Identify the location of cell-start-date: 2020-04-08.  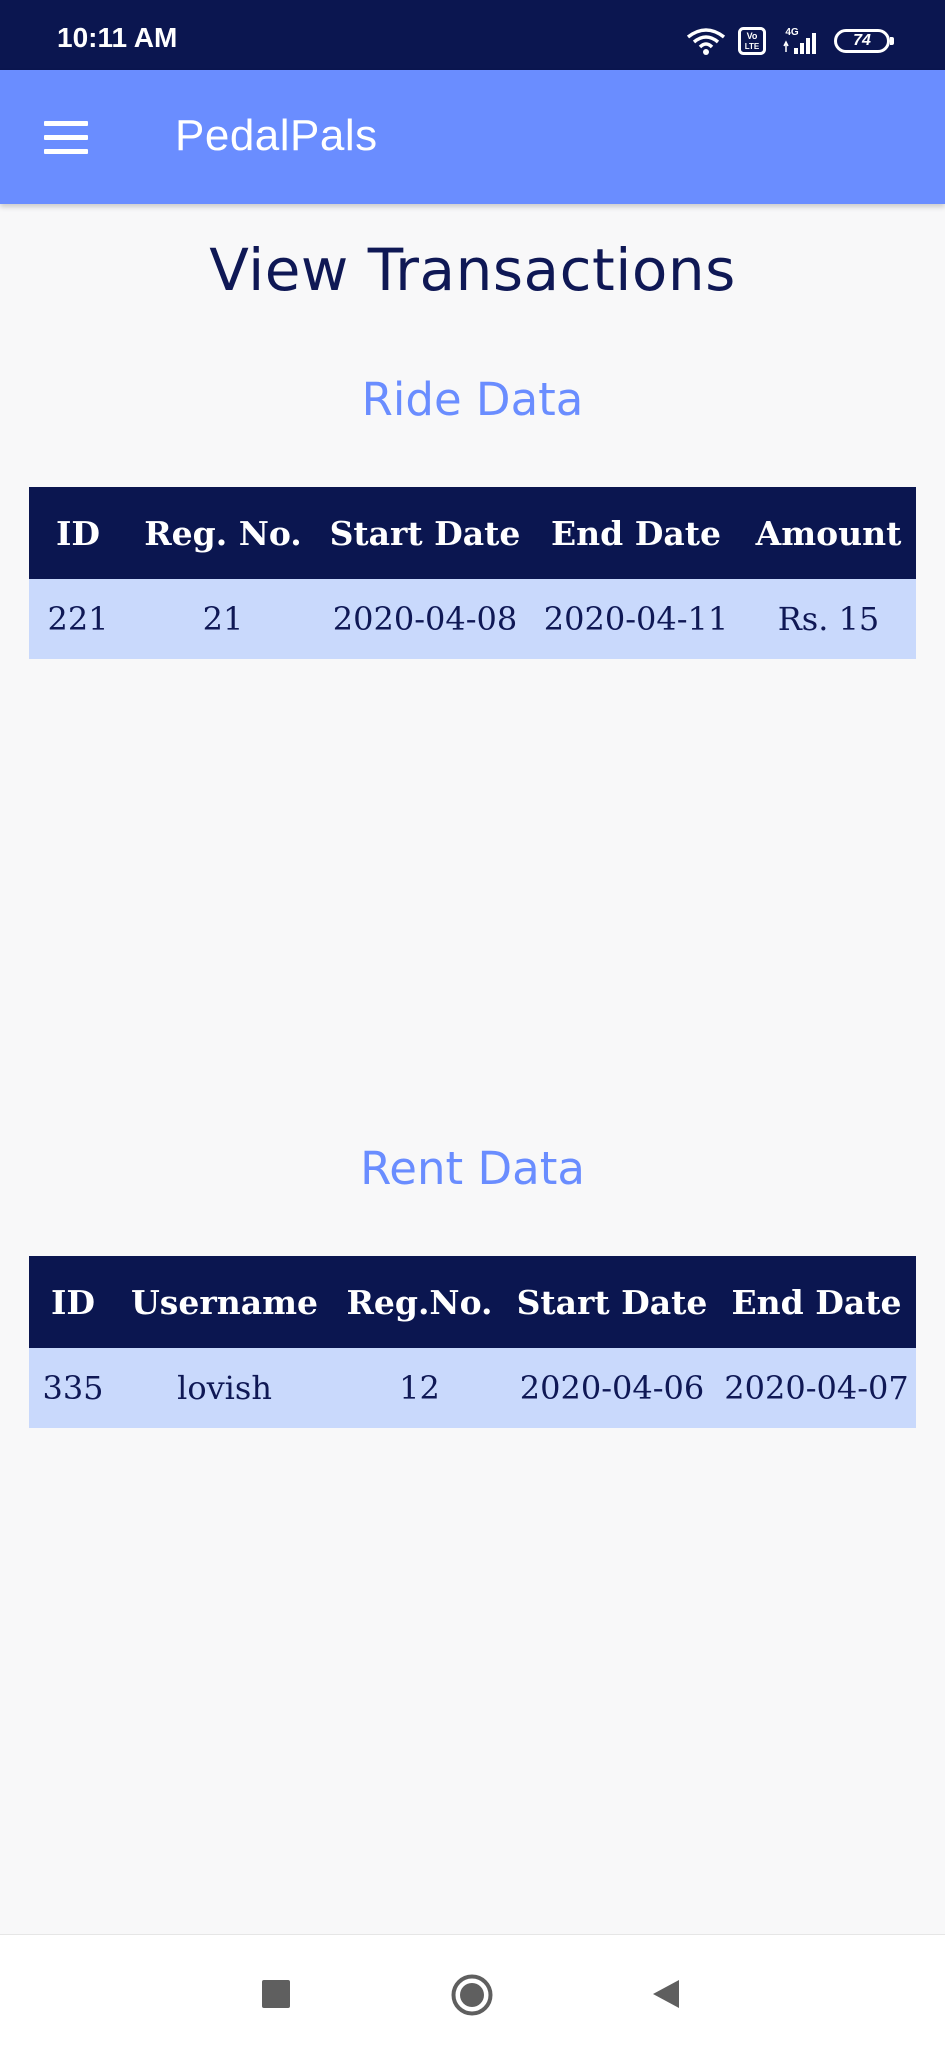
(425, 619).